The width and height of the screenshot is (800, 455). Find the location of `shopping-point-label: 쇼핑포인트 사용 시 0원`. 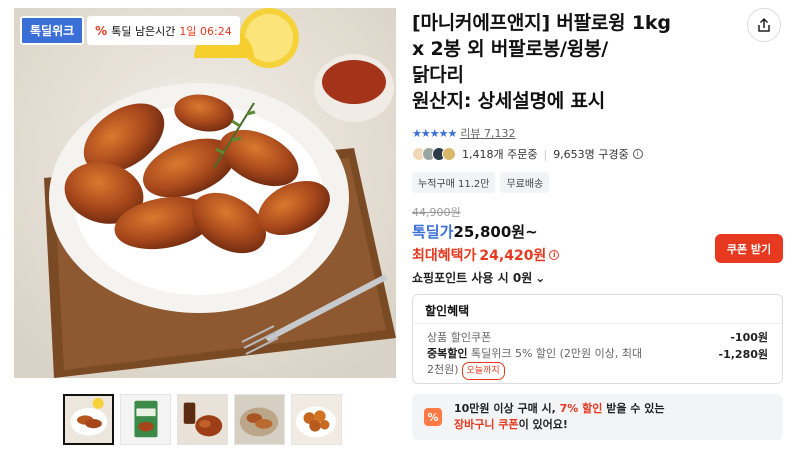

shopping-point-label: 쇼핑포인트 사용 시 0원 is located at coordinates (472, 278).